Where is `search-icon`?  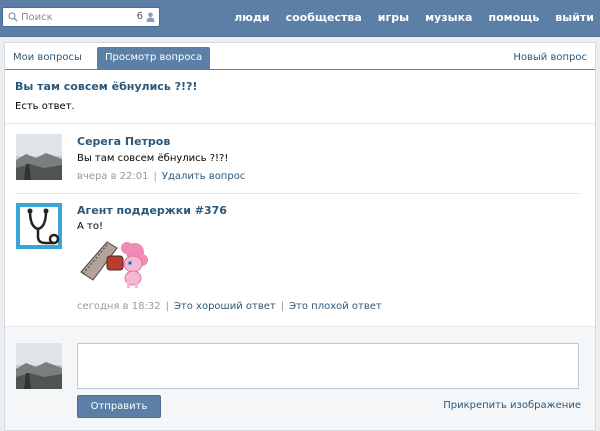
search-icon is located at coordinates (13, 17).